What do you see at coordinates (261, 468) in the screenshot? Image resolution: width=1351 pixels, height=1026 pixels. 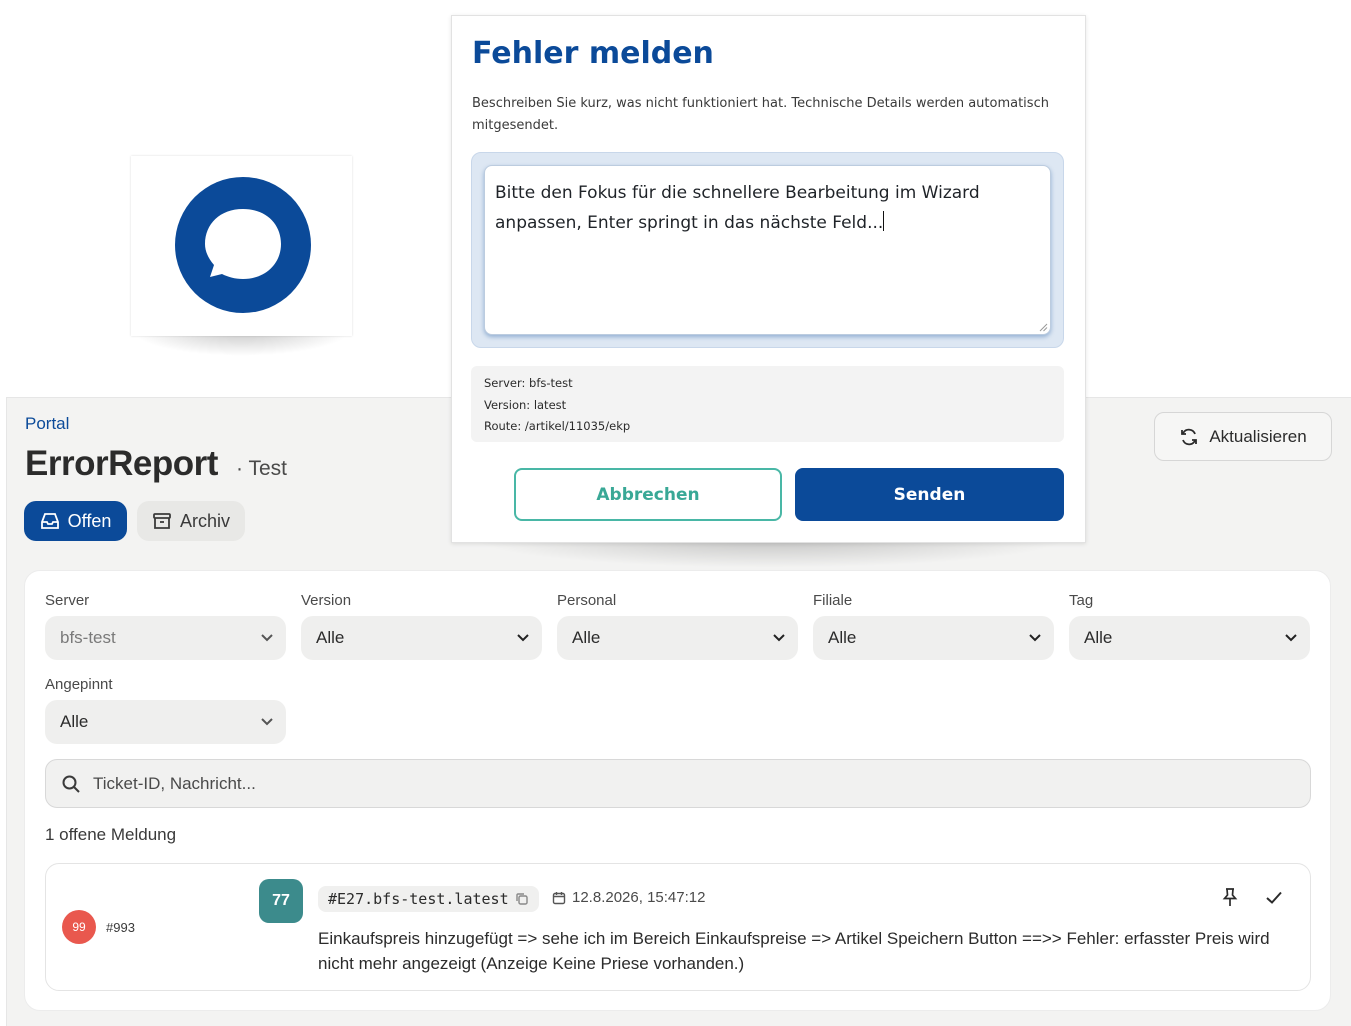 I see `page-subtitle: · Test` at bounding box center [261, 468].